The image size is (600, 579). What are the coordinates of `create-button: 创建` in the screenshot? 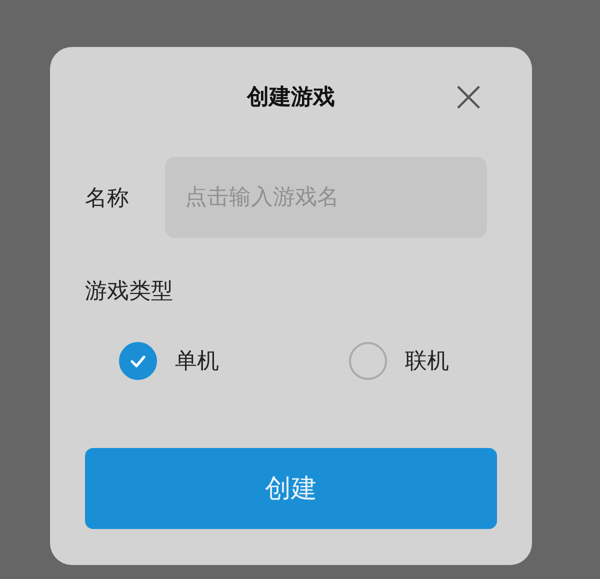 It's located at (291, 488).